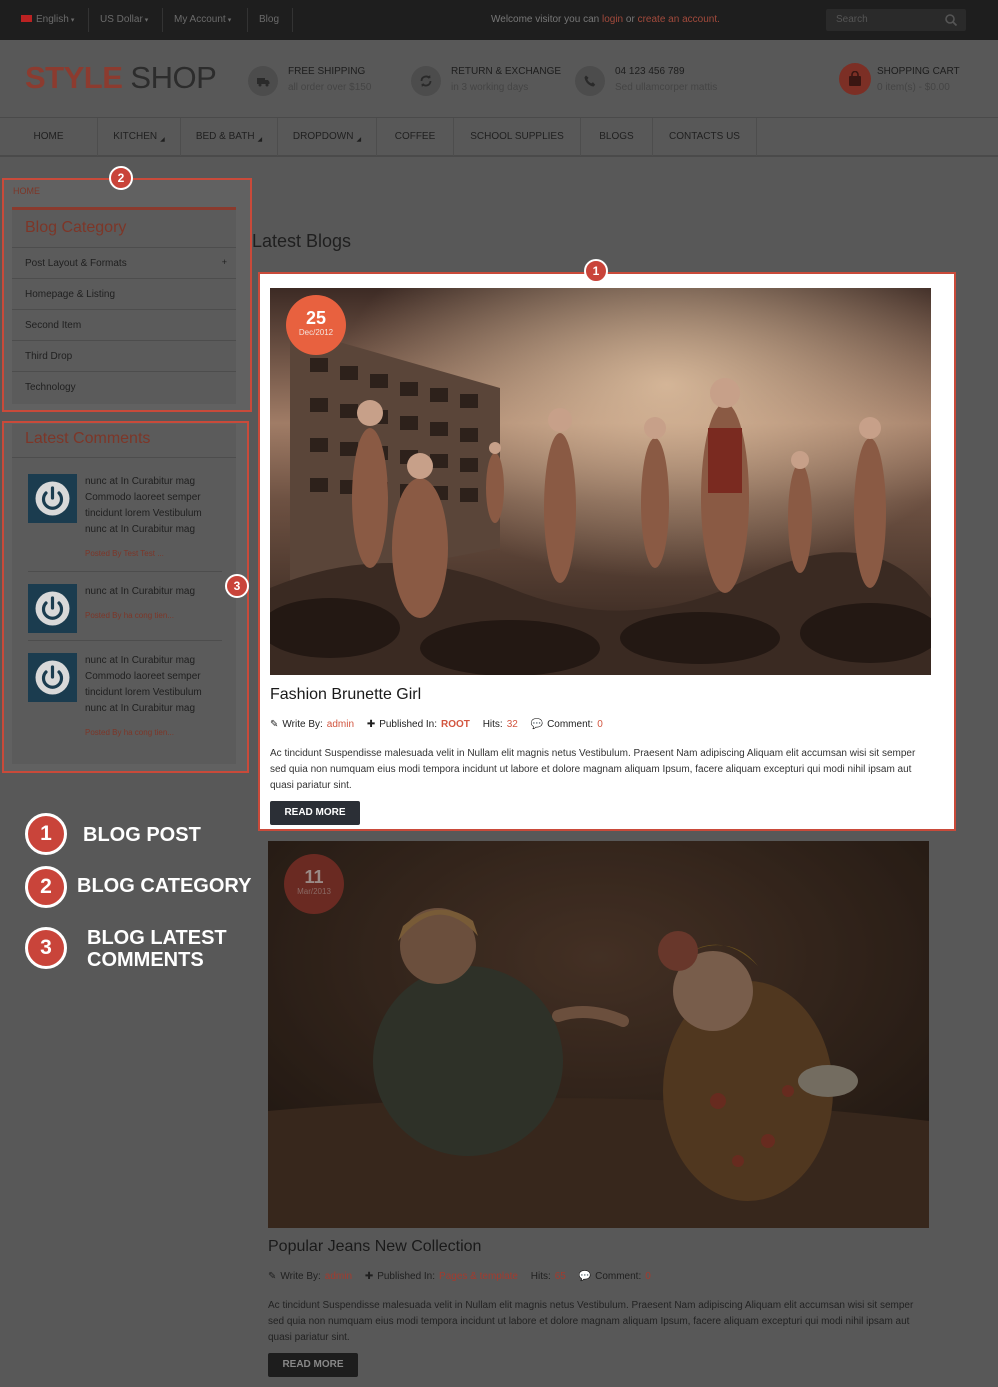 The width and height of the screenshot is (998, 1387). I want to click on flag-icon, so click(26, 18).